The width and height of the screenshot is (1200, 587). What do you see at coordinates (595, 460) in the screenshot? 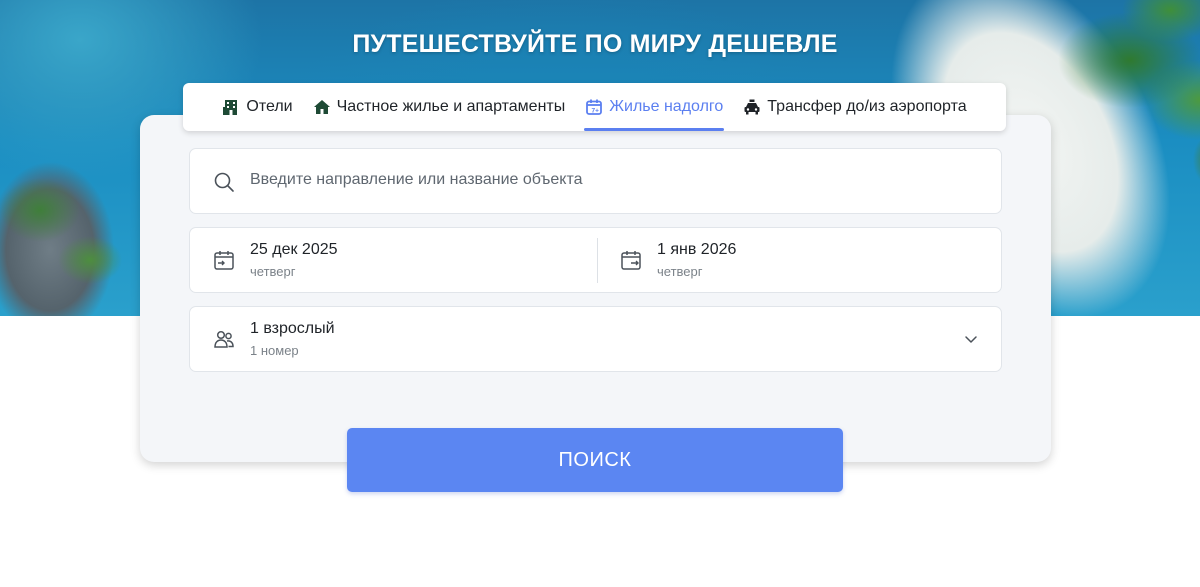
I see `search-button: ПОИСК` at bounding box center [595, 460].